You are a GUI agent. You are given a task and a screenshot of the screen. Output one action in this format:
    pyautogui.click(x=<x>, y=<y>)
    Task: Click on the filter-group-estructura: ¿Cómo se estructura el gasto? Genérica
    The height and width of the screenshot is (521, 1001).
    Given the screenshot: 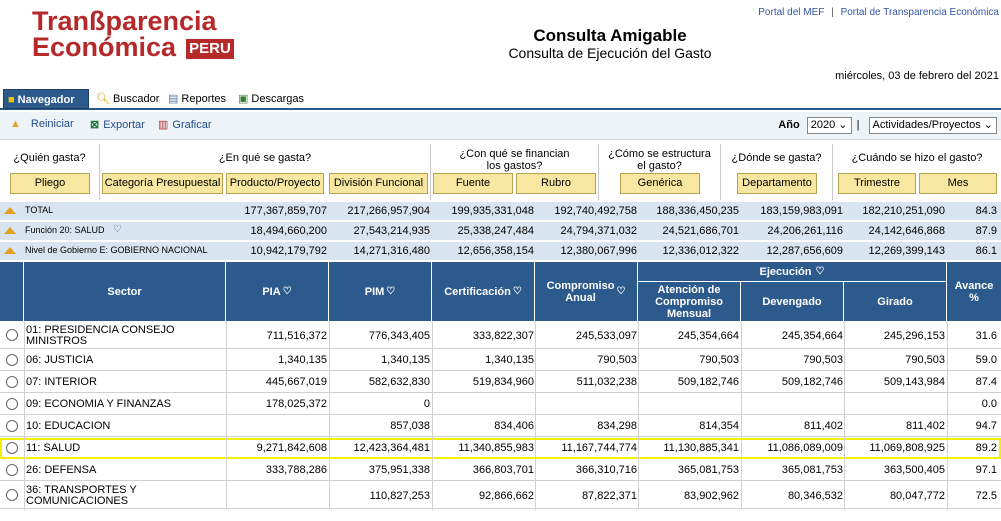 What is the action you would take?
    pyautogui.click(x=660, y=172)
    